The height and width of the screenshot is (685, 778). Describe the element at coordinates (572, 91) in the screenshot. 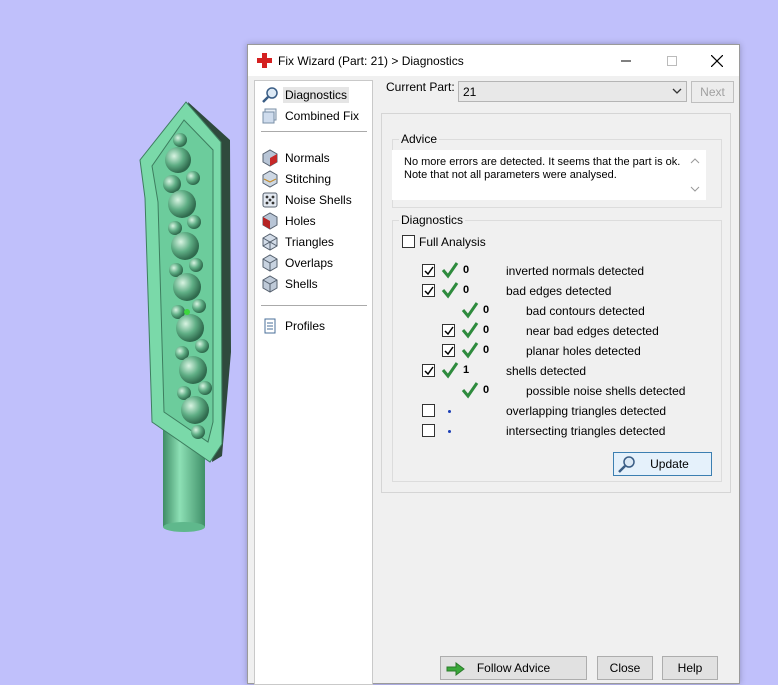

I see `current-part-select: 21` at that location.